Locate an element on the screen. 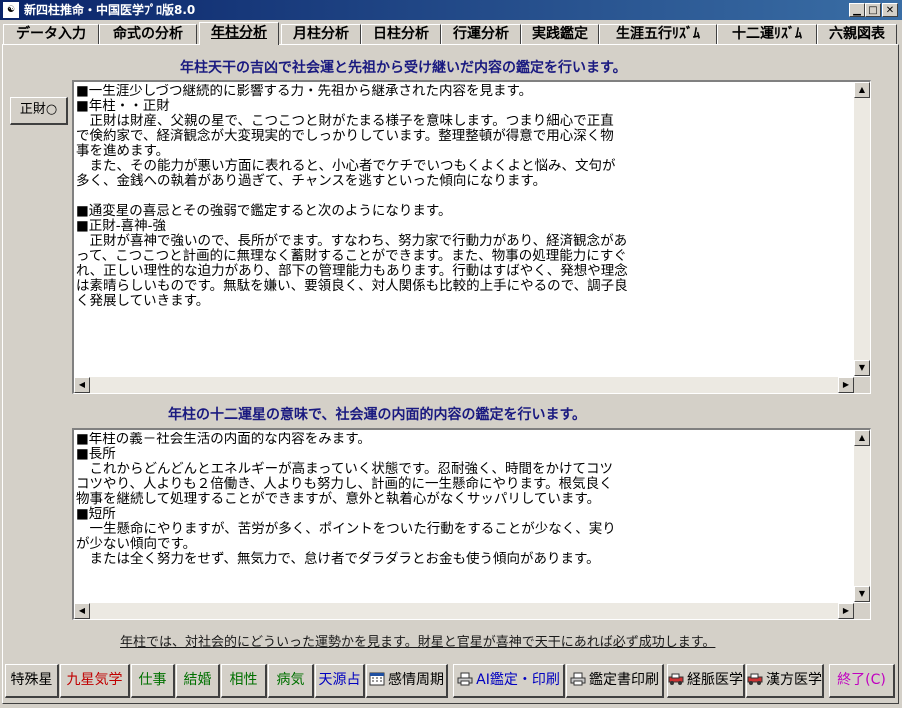  window-title: 新四柱推命・中国医学ﾌﾟﾛ版8.0 is located at coordinates (110, 10).